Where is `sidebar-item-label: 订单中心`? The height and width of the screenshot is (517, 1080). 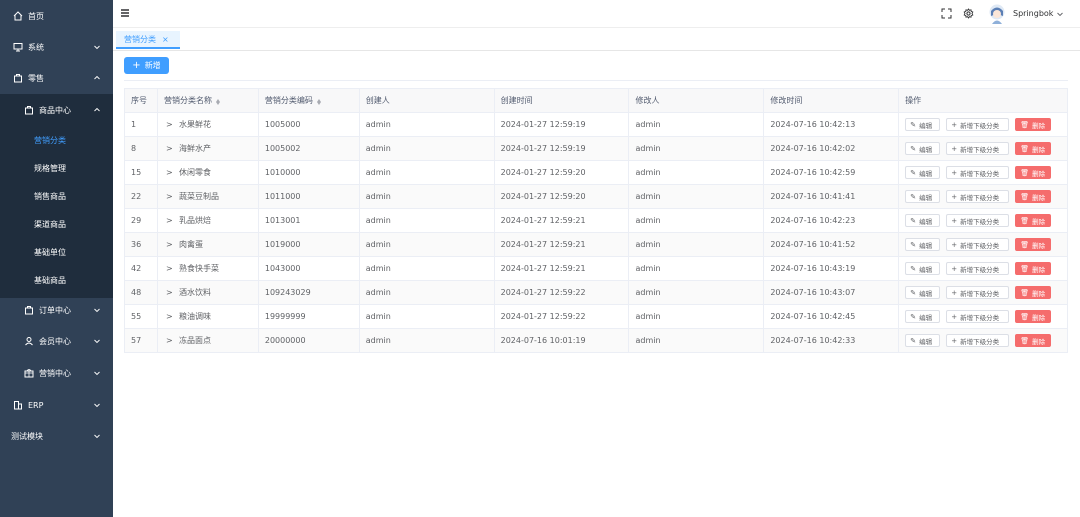
sidebar-item-label: 订单中心 is located at coordinates (55, 310).